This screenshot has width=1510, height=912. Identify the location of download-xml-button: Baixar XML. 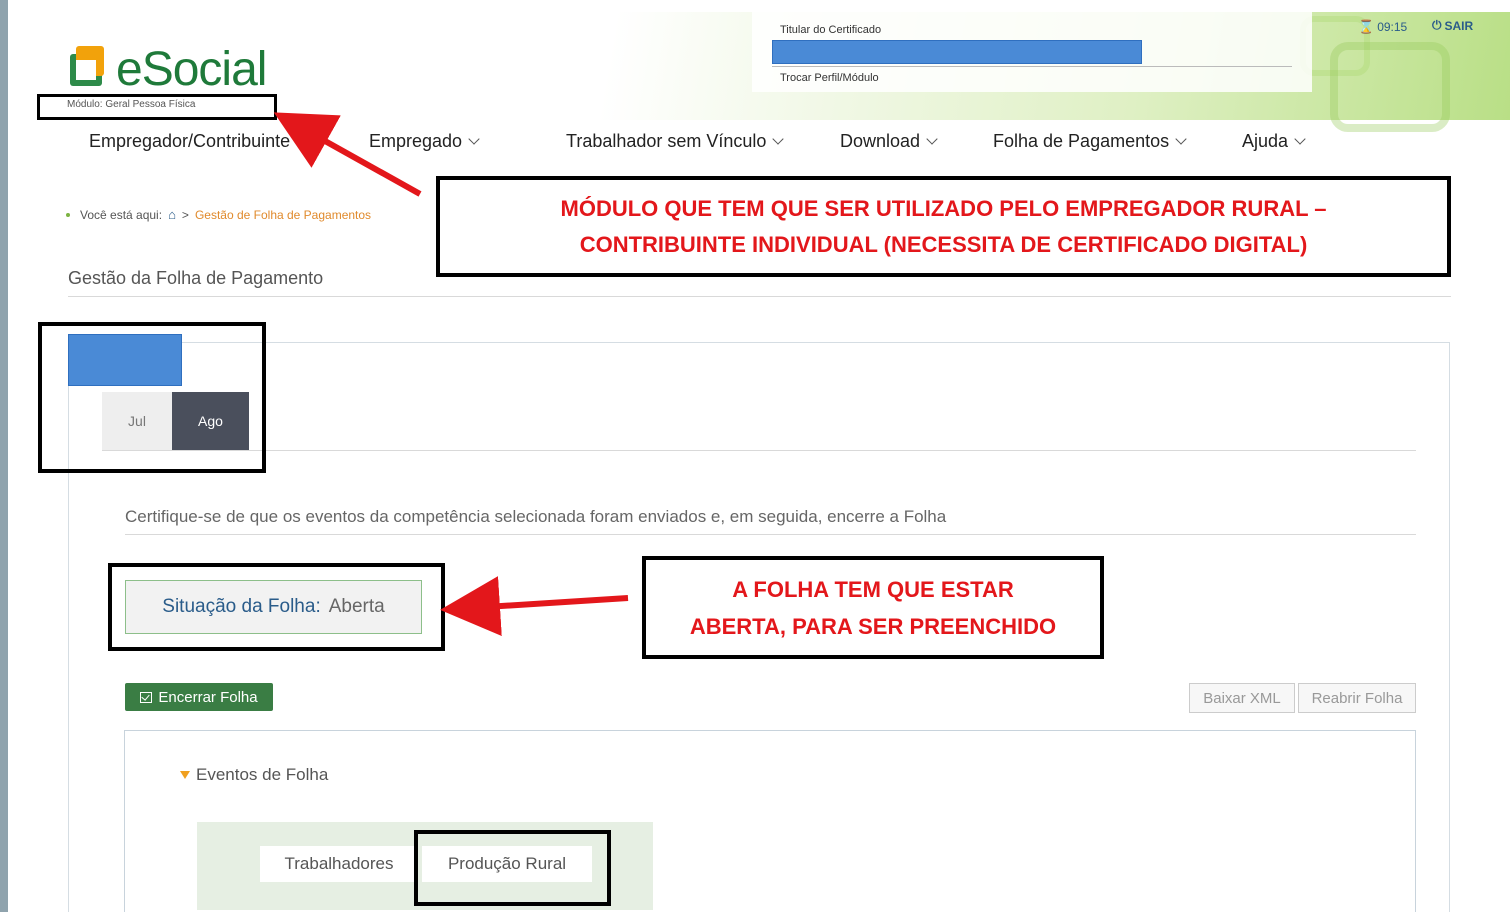
(1242, 698).